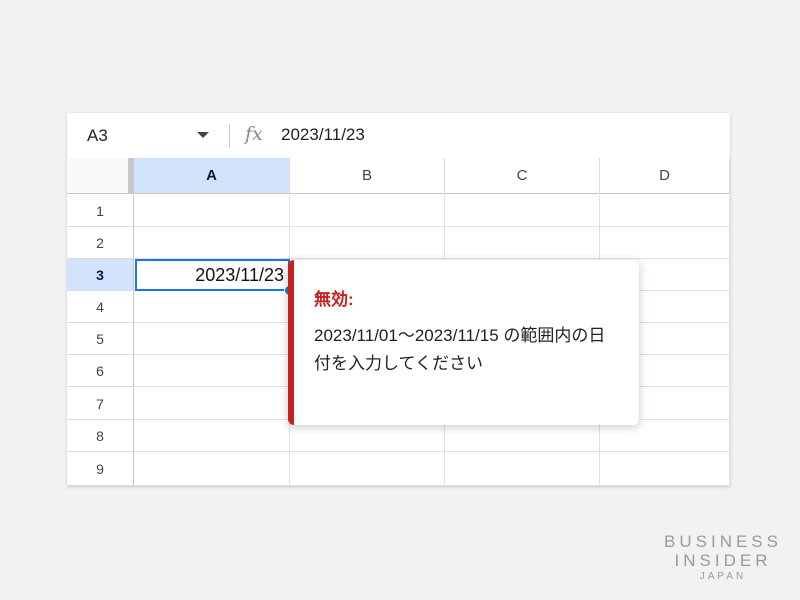 This screenshot has height=600, width=800. Describe the element at coordinates (522, 243) in the screenshot. I see `cell-c2` at that location.